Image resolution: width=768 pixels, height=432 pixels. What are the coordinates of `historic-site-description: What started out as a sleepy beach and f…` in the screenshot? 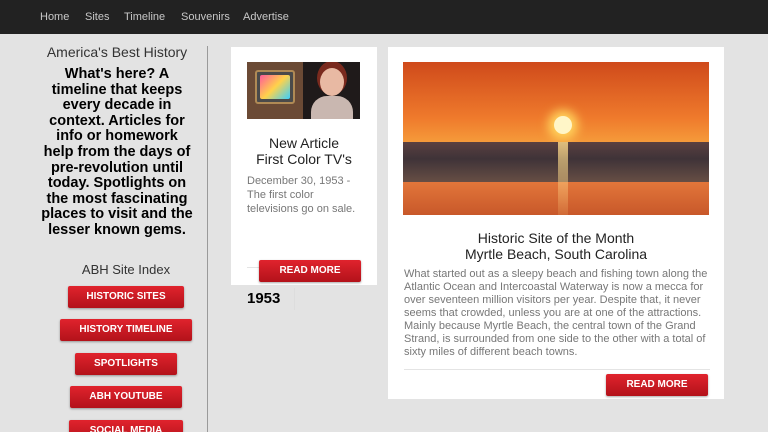 It's located at (556, 313).